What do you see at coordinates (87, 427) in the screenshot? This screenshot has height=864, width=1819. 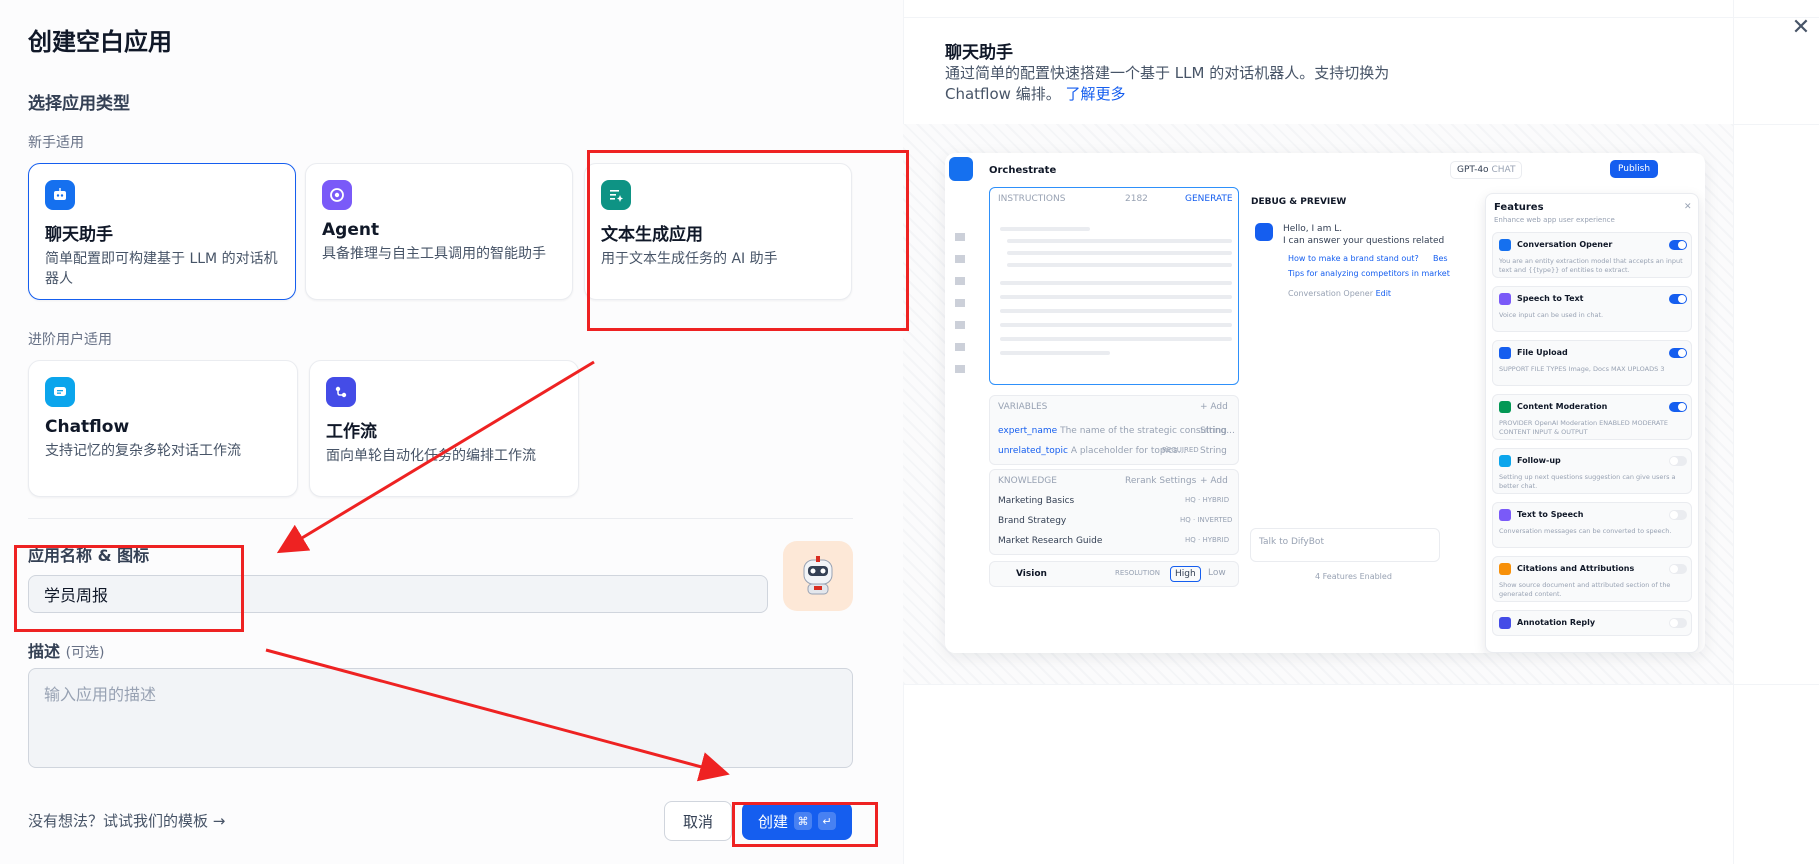 I see `card-title: Chatflow` at bounding box center [87, 427].